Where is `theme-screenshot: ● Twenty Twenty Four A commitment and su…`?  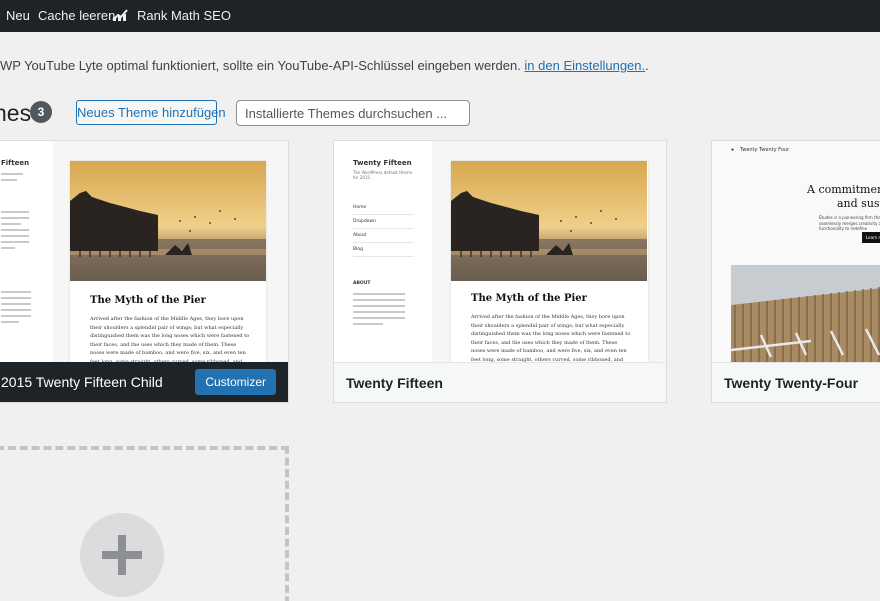
theme-screenshot: ● Twenty Twenty Four A commitment and su… is located at coordinates (796, 252).